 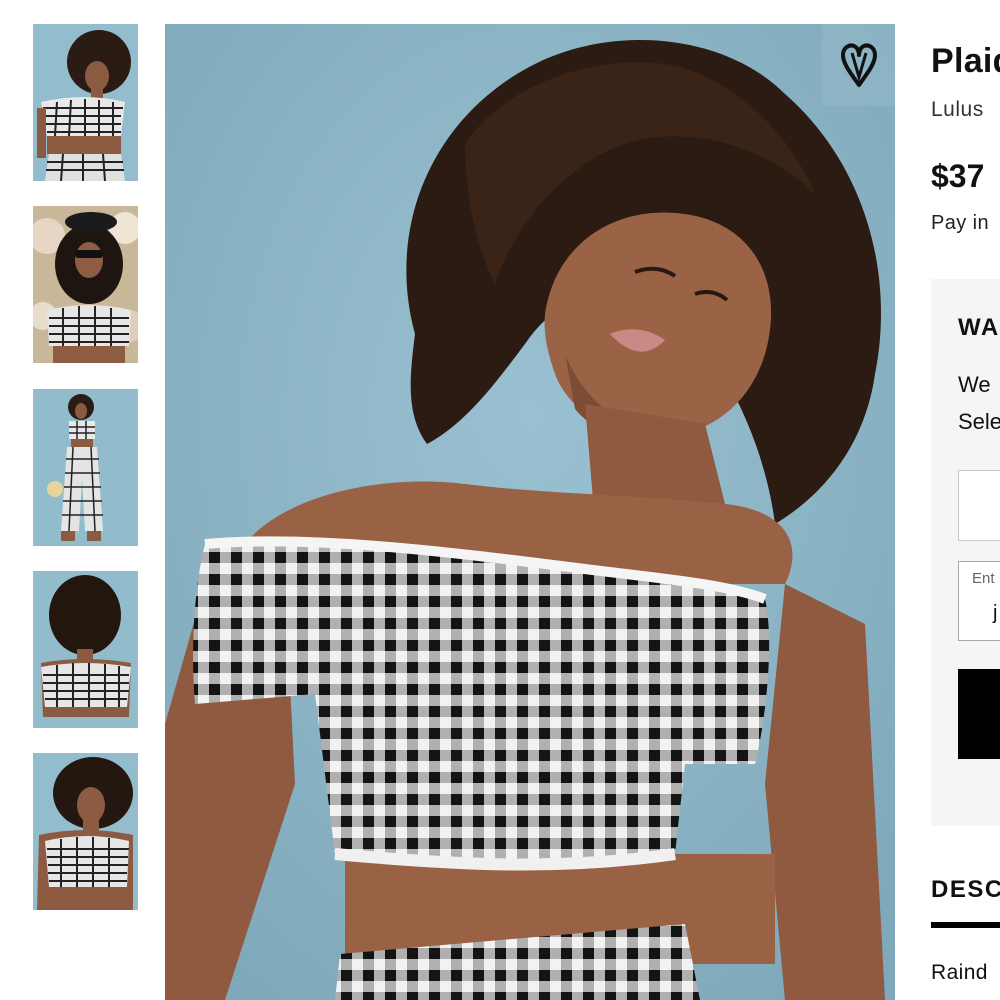 What do you see at coordinates (995, 613) in the screenshot?
I see `email-field-value: j` at bounding box center [995, 613].